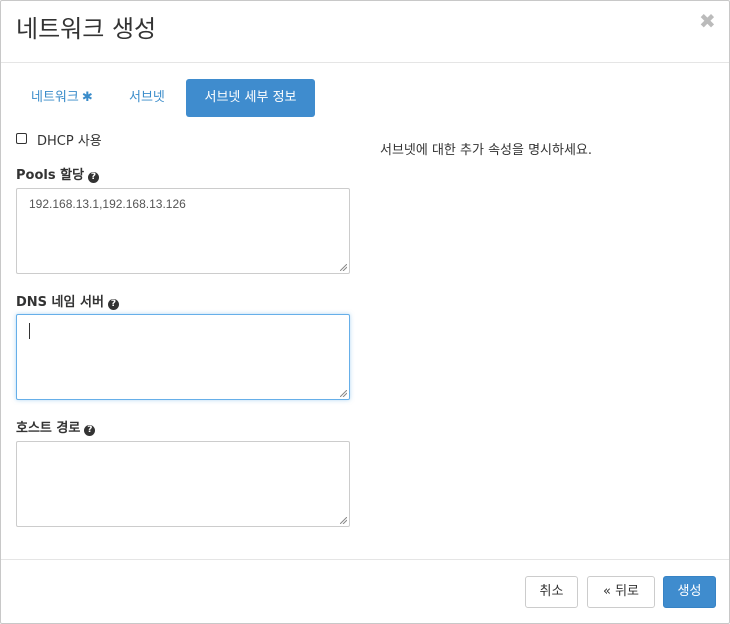 The width and height of the screenshot is (730, 624). What do you see at coordinates (55, 97) in the screenshot?
I see `tab-network-label: 네트워크` at bounding box center [55, 97].